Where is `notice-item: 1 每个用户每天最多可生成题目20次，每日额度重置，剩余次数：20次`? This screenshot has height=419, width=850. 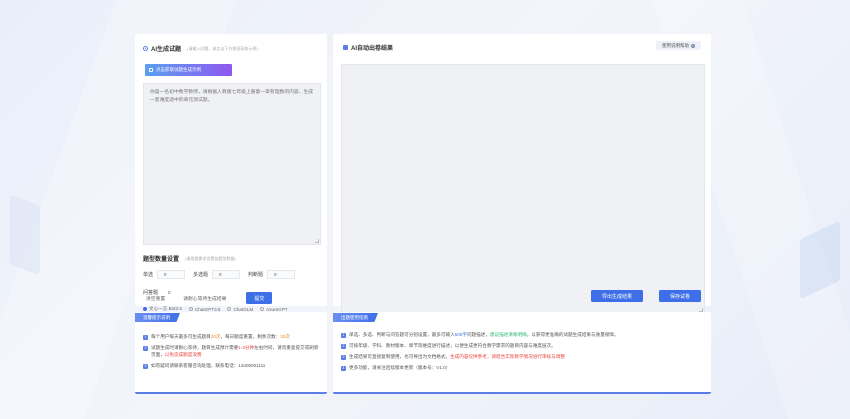
notice-item: 1 每个用户每天最多可生成题目20次，每日额度重置，剩余次数：20次 is located at coordinates (232, 337).